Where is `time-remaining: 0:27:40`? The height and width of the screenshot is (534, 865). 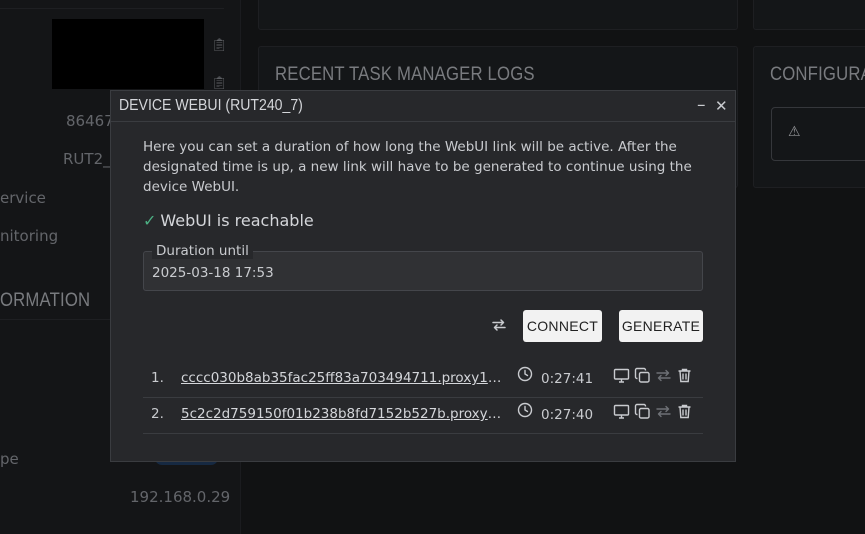 time-remaining: 0:27:40 is located at coordinates (567, 415).